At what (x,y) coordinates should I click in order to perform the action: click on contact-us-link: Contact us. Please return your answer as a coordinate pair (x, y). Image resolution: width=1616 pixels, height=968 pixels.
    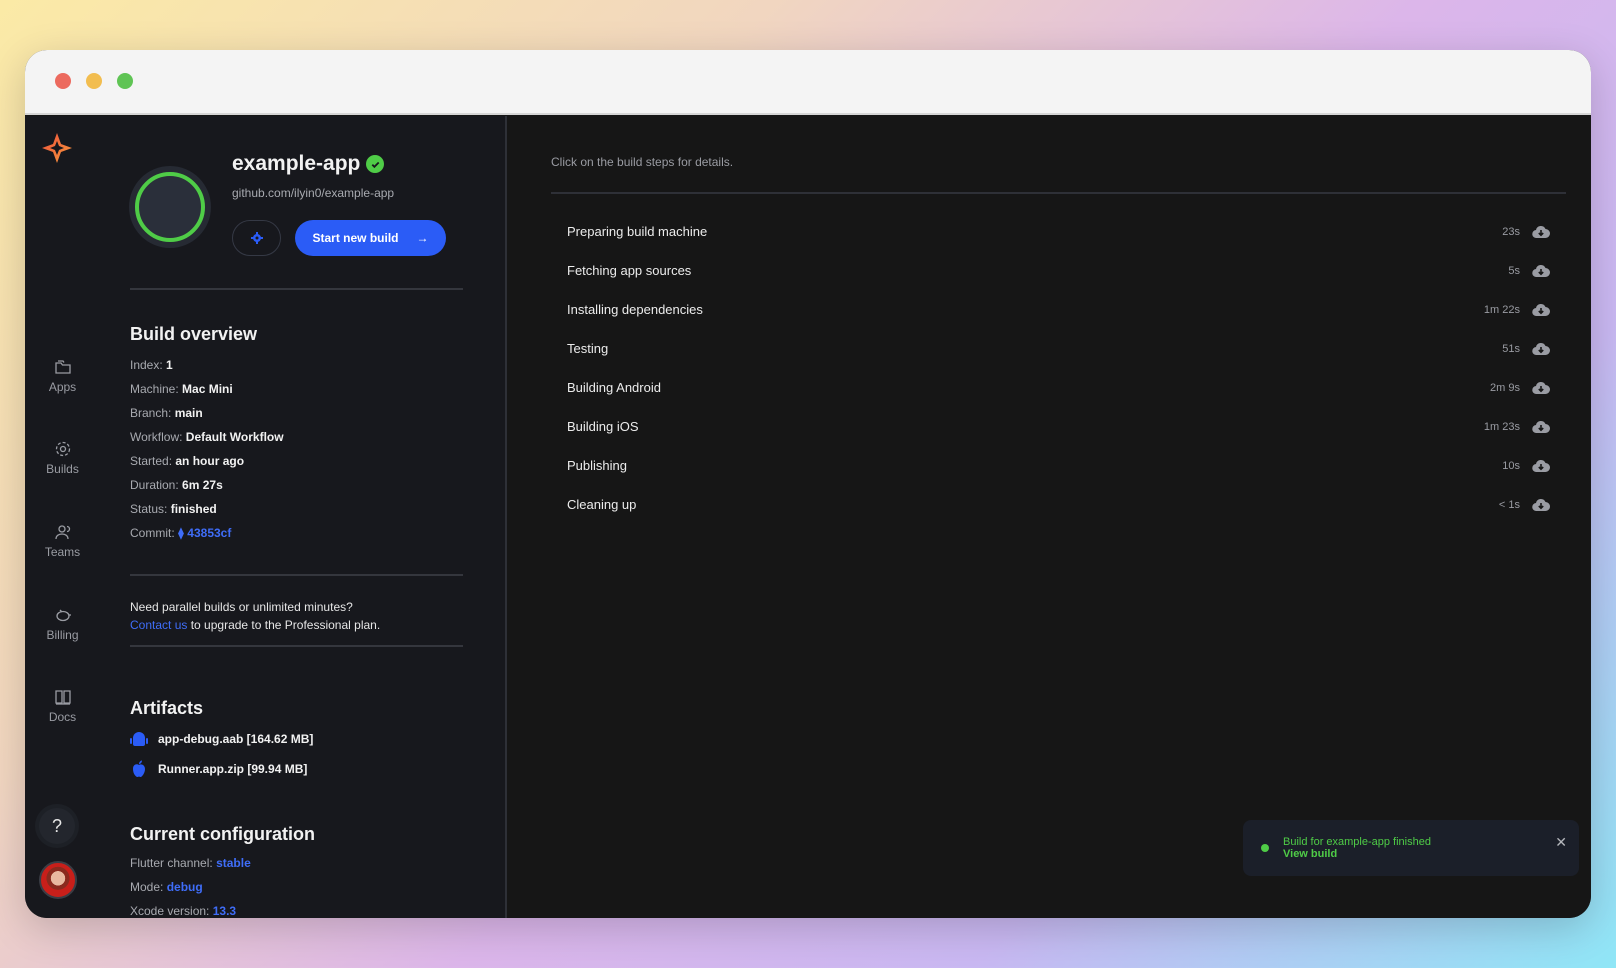
    Looking at the image, I should click on (158, 625).